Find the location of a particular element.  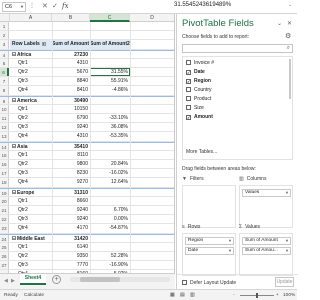

column-header-b: B is located at coordinates (71, 18).